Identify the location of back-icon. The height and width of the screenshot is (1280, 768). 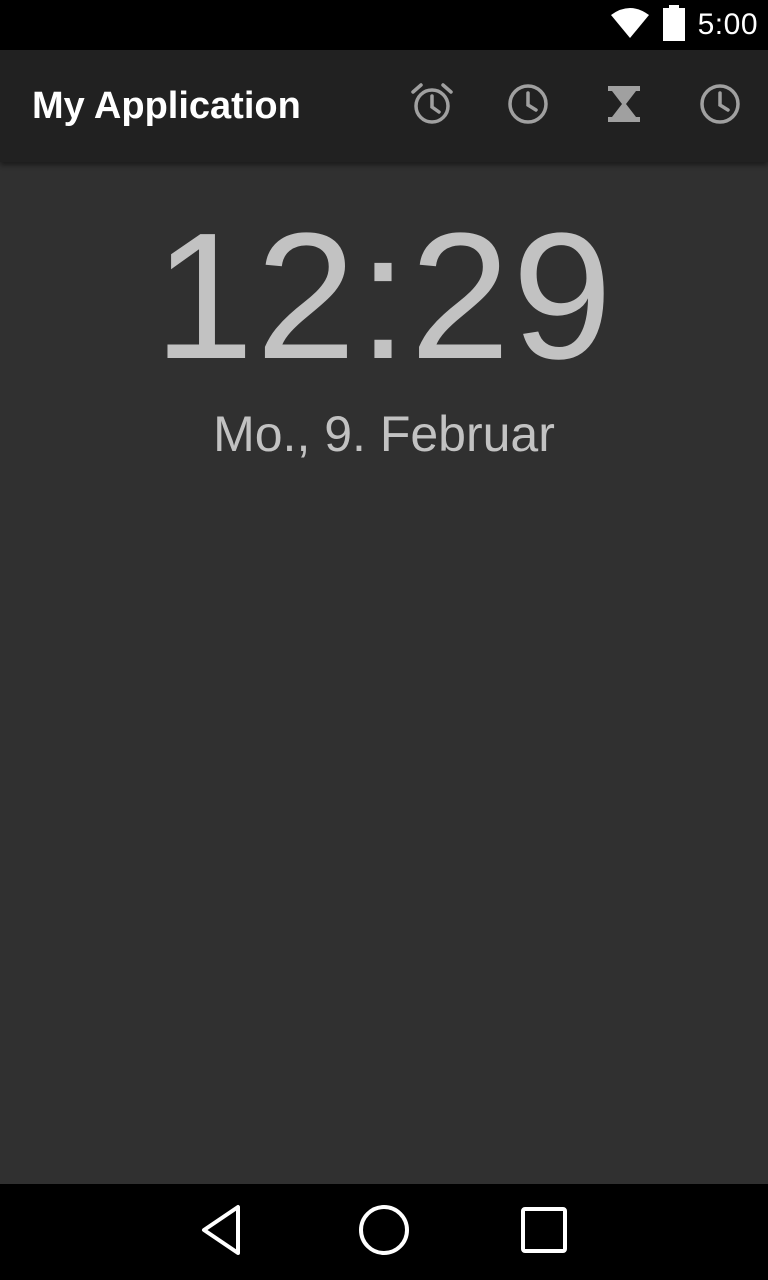
(222, 1232).